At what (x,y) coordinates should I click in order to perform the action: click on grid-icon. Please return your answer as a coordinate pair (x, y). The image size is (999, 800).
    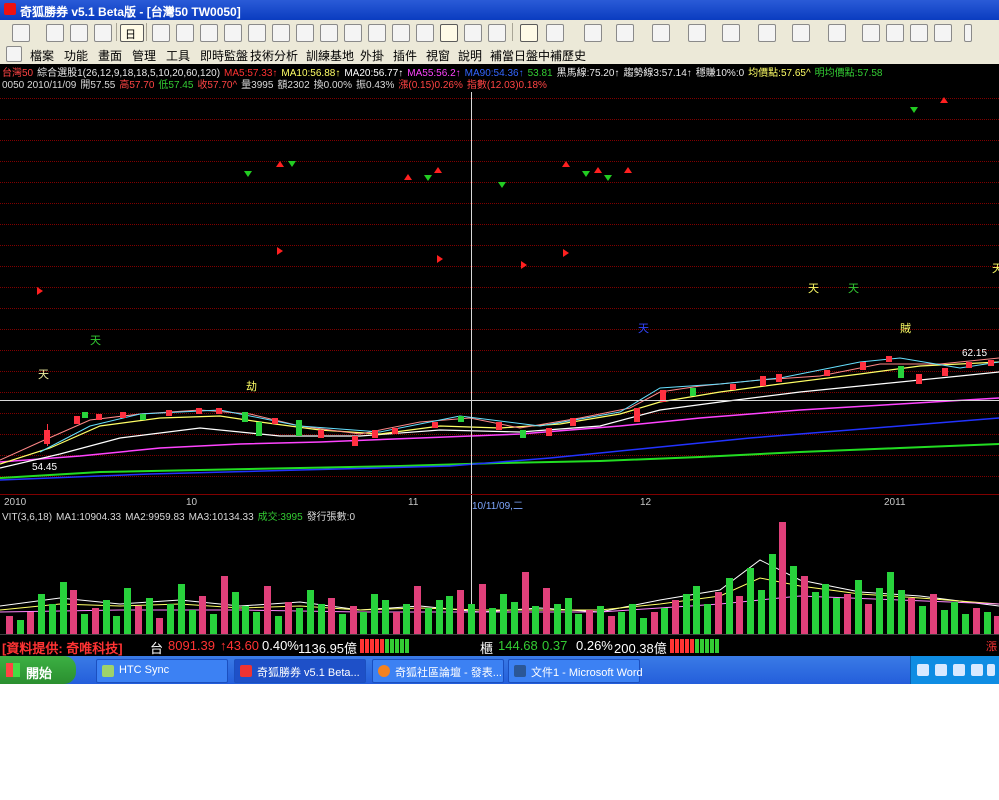
    Looking at the image, I should click on (377, 33).